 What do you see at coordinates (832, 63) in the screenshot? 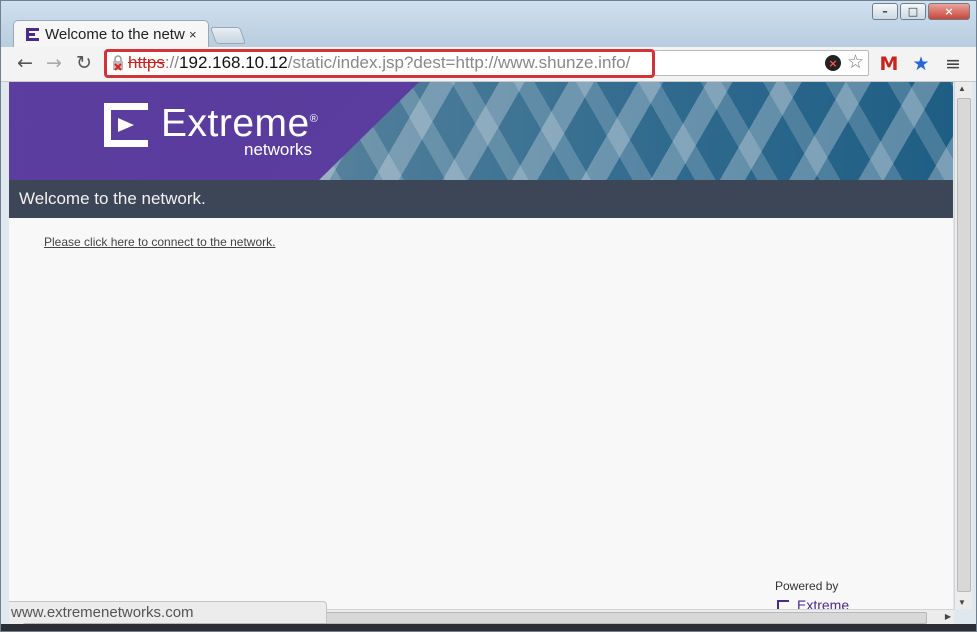
I see `blocked-content-icon: ×` at bounding box center [832, 63].